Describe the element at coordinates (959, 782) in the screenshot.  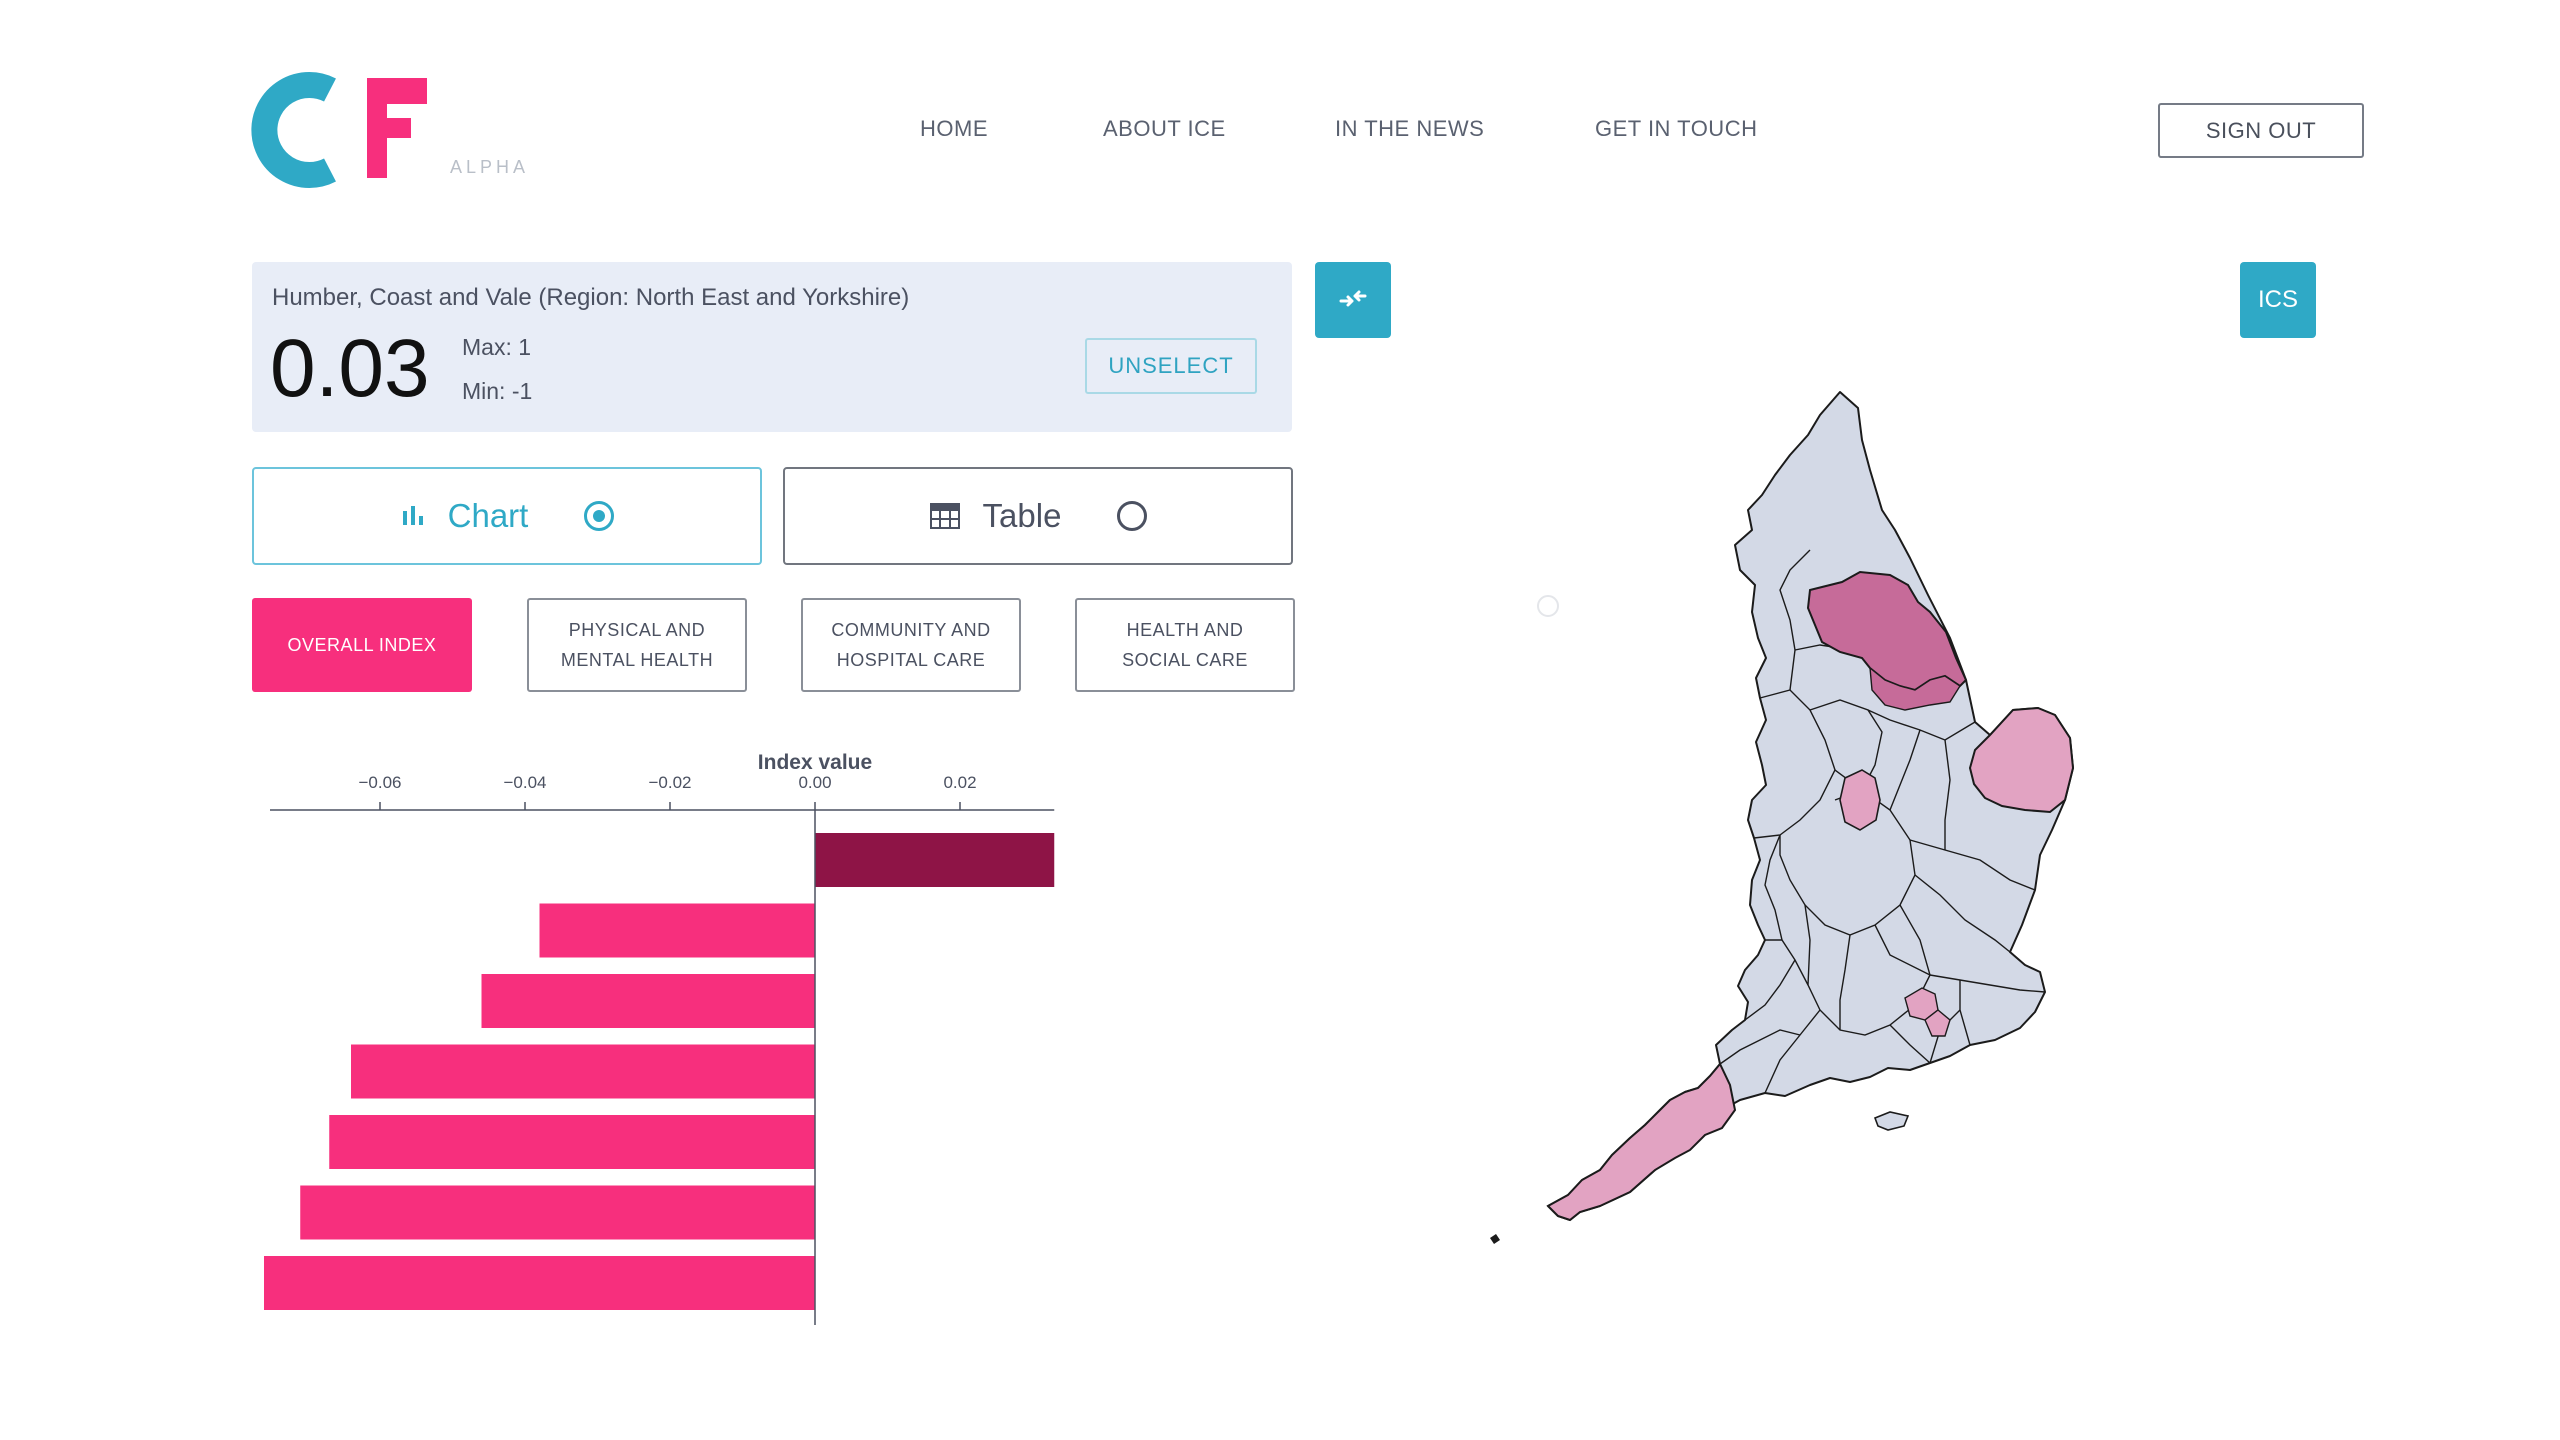
I see `chart-tick-label: 0.02` at that location.